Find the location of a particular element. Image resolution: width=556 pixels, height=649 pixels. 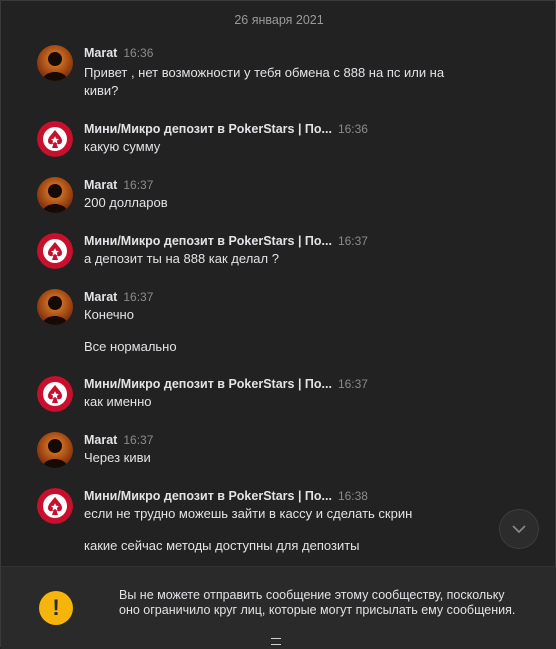

message-time: 16:38 is located at coordinates (352, 496).